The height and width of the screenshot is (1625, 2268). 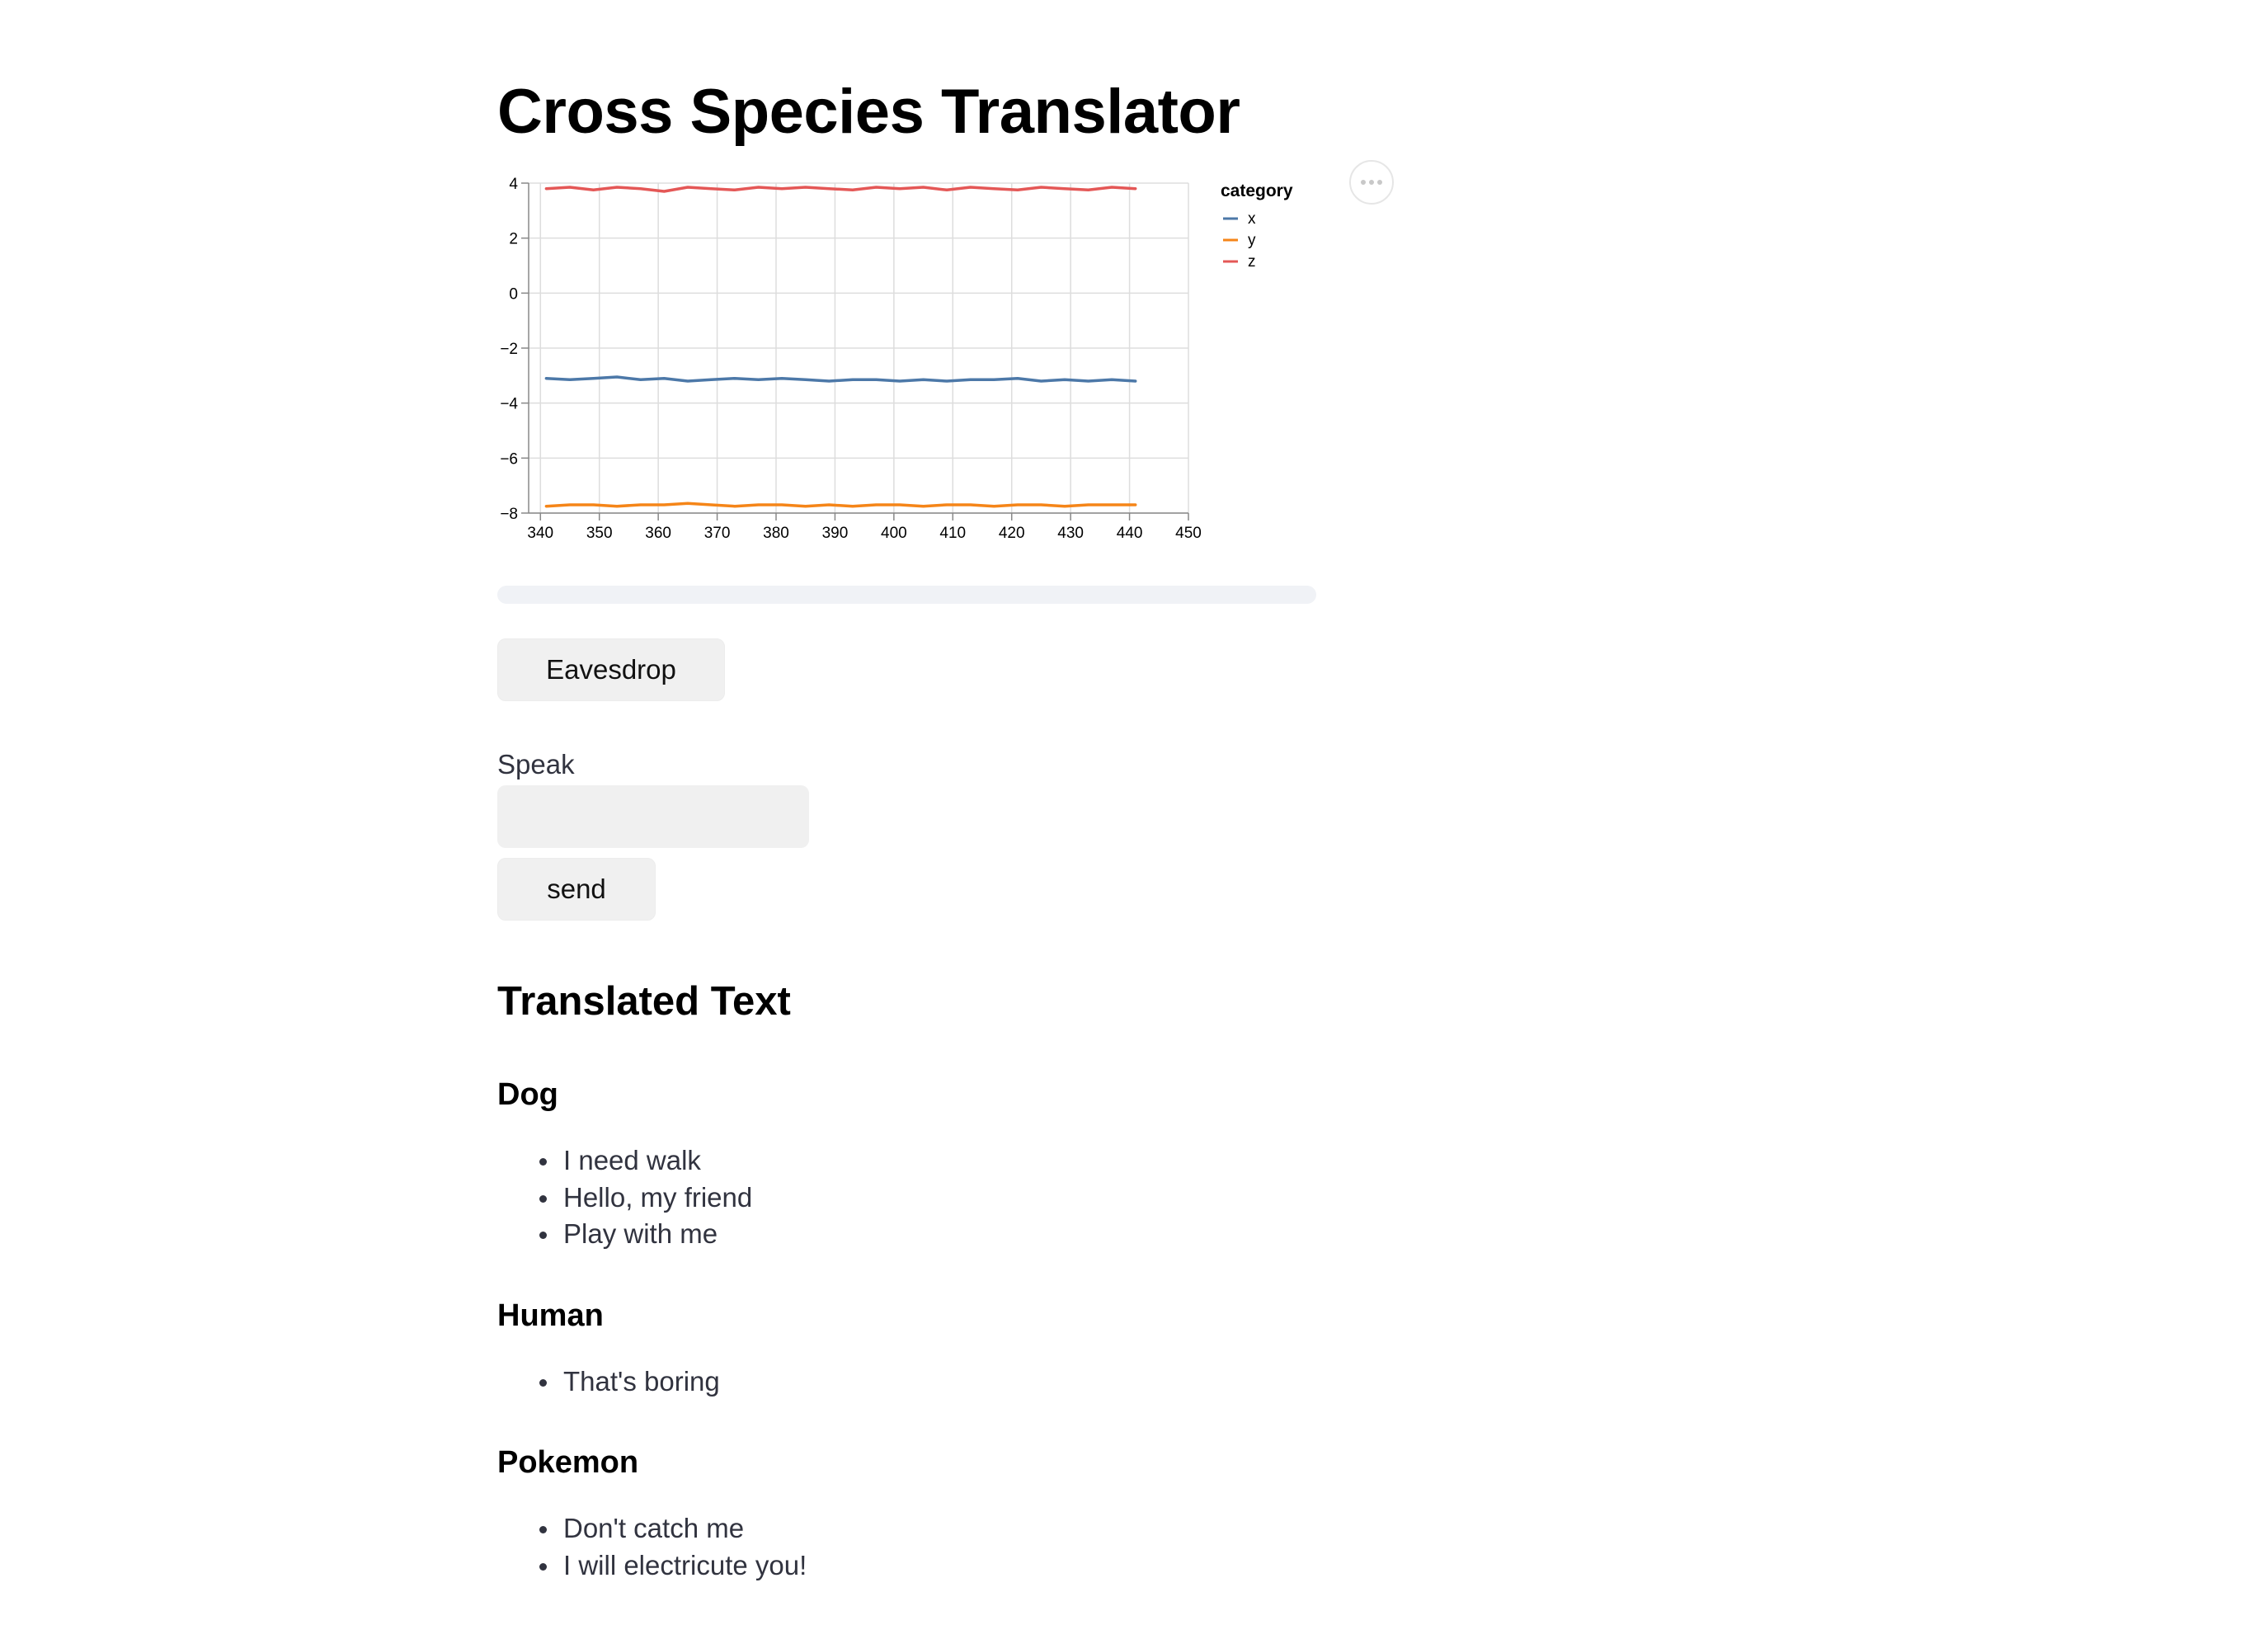 I want to click on y-tick-label: 4, so click(x=513, y=184).